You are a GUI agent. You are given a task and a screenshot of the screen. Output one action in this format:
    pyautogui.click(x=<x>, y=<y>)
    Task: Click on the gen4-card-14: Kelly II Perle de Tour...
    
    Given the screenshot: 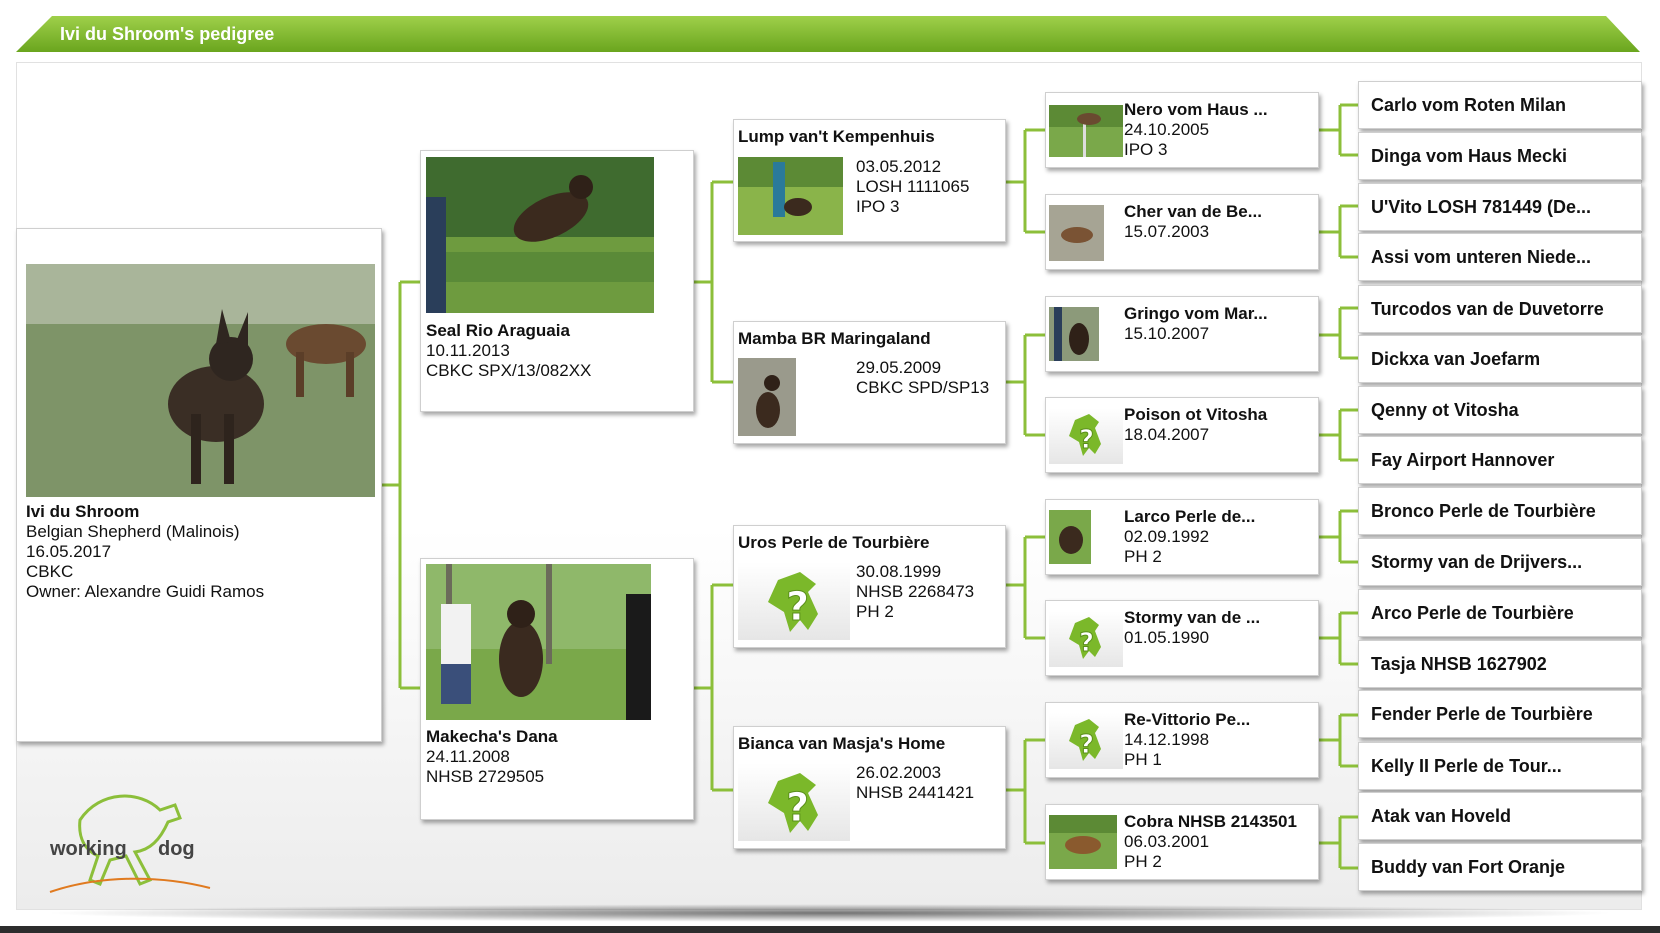 What is the action you would take?
    pyautogui.click(x=1500, y=766)
    